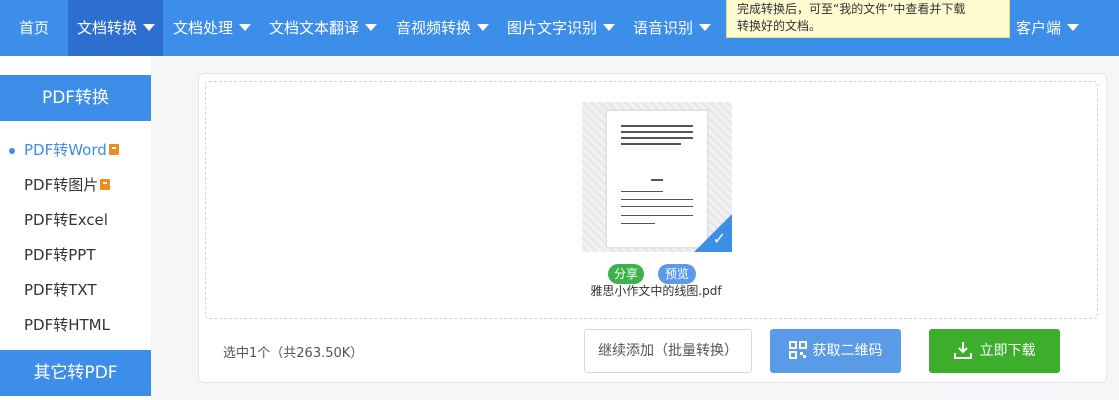  I want to click on pdf-page-preview, so click(657, 179).